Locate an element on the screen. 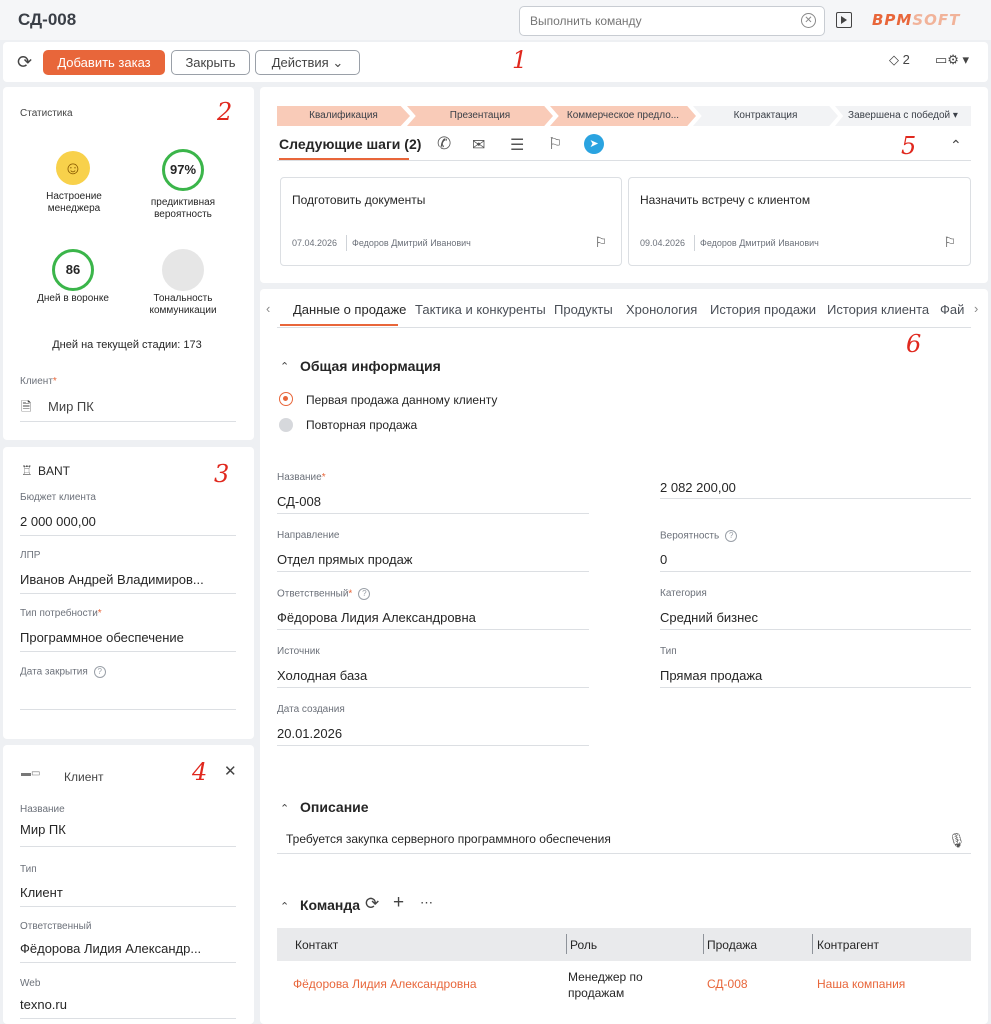 Image resolution: width=991 pixels, height=1024 pixels. web-value: texno.ru is located at coordinates (43, 1004).